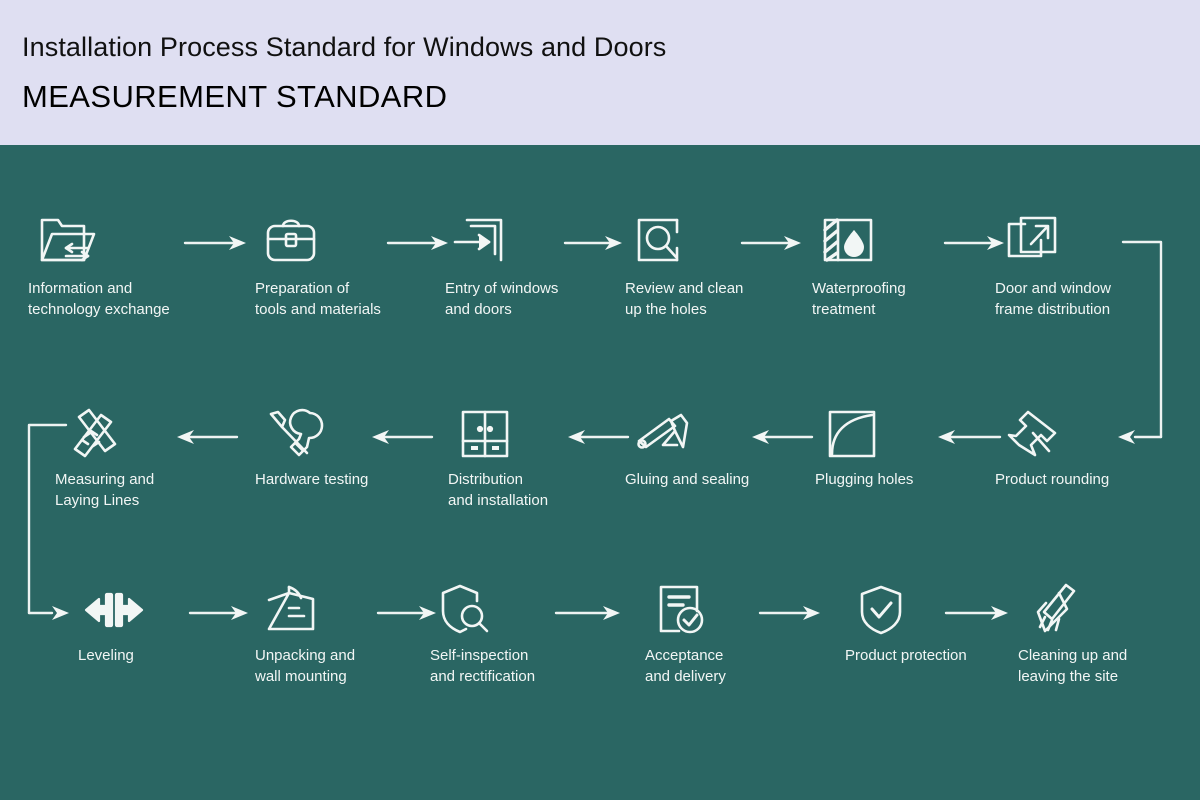 Image resolution: width=1200 pixels, height=800 pixels. I want to click on step-label: Gluing and sealing, so click(687, 479).